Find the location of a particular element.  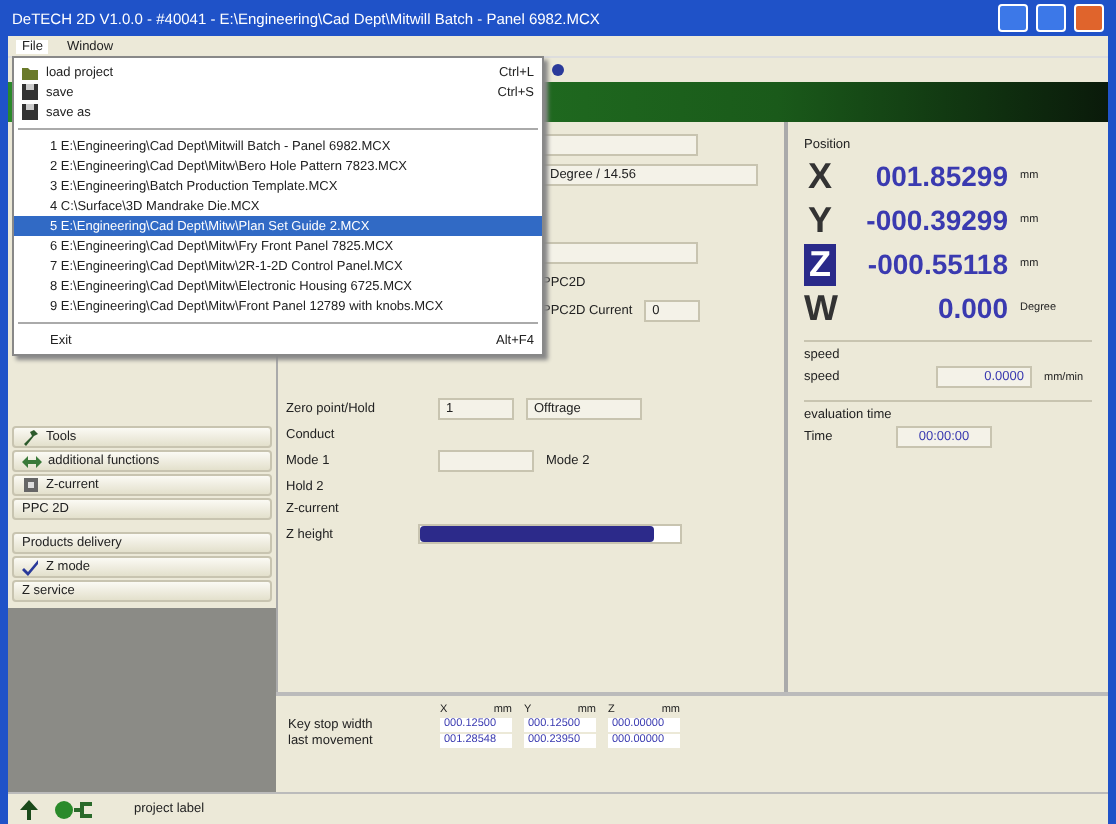

axis-value: -000.55118 is located at coordinates (936, 264).